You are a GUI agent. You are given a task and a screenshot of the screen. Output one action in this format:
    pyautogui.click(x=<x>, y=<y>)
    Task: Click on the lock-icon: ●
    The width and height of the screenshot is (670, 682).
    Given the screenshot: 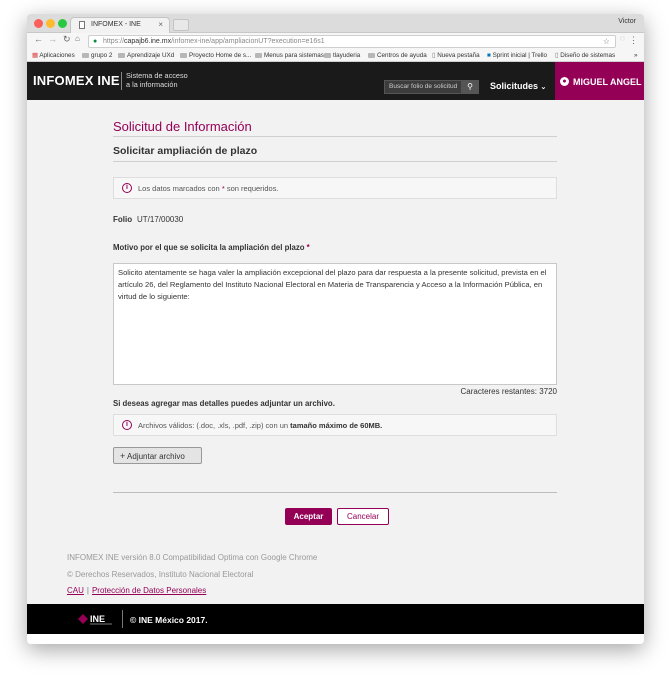 What is the action you would take?
    pyautogui.click(x=95, y=41)
    